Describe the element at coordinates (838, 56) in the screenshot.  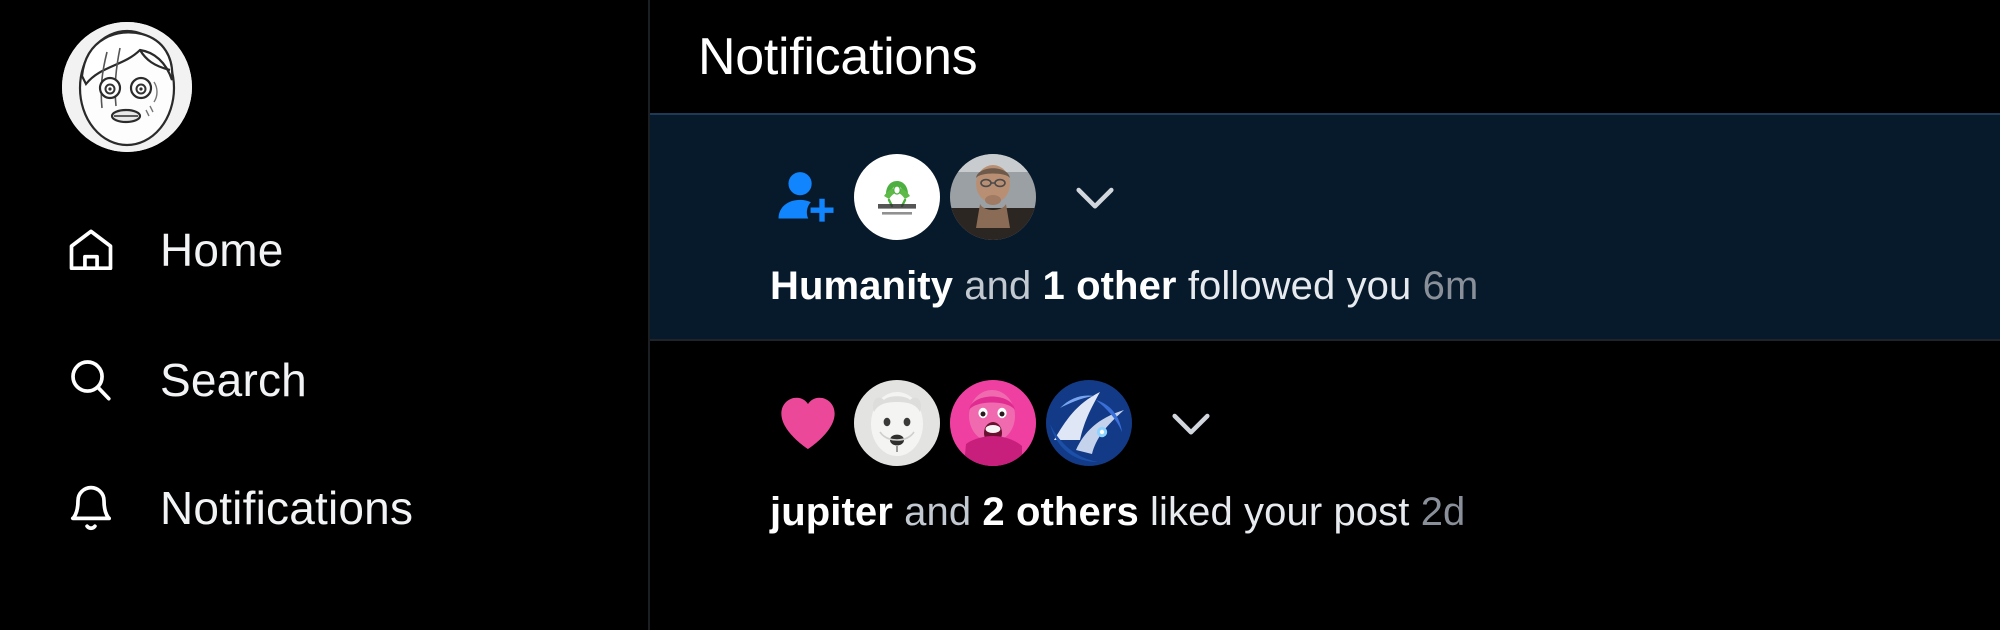
I see `page-title: Notifications` at that location.